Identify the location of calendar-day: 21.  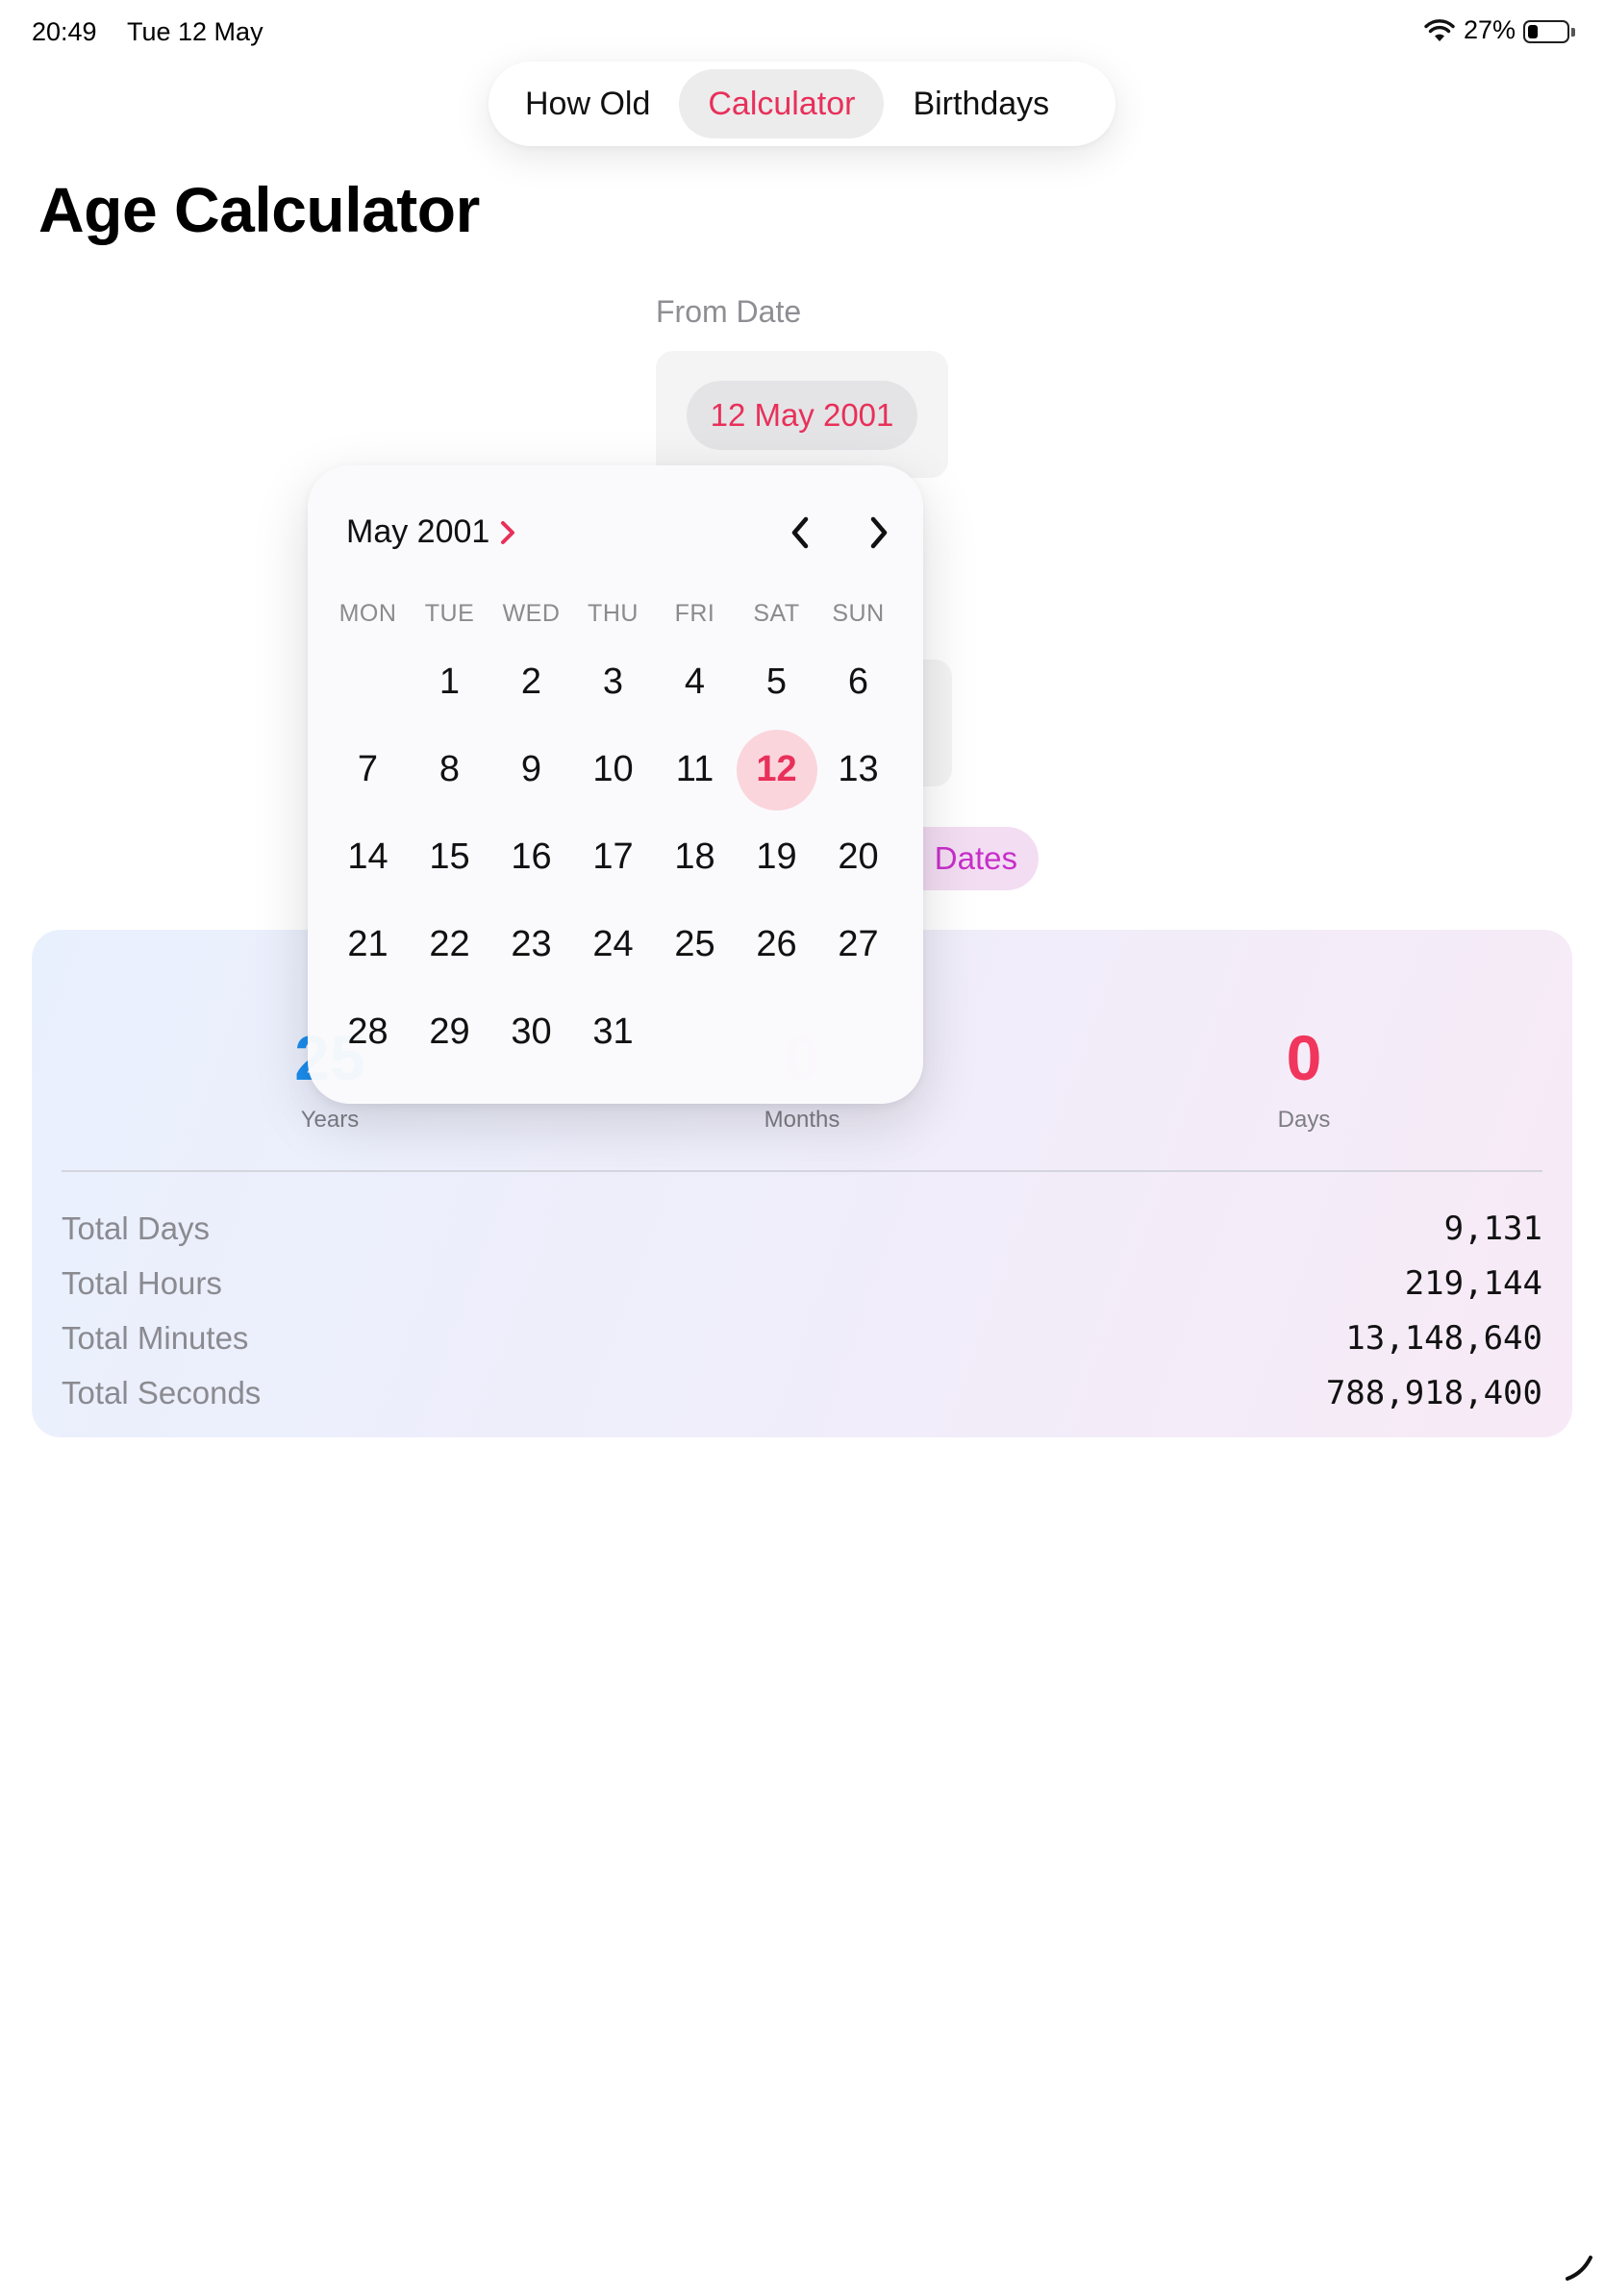
(368, 944).